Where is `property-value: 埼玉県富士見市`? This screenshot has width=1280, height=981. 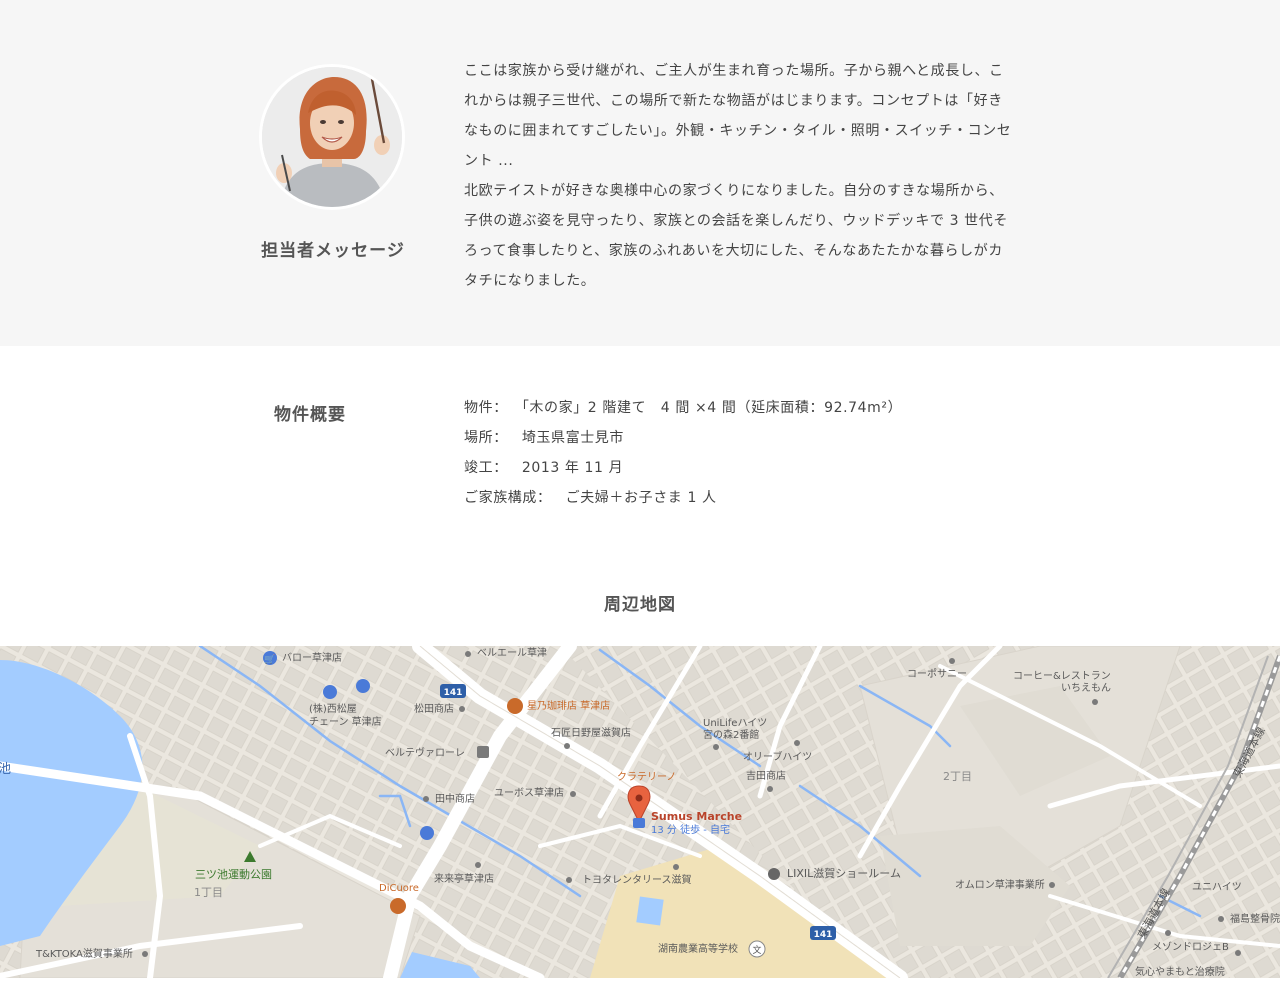 property-value: 埼玉県富士見市 is located at coordinates (573, 438).